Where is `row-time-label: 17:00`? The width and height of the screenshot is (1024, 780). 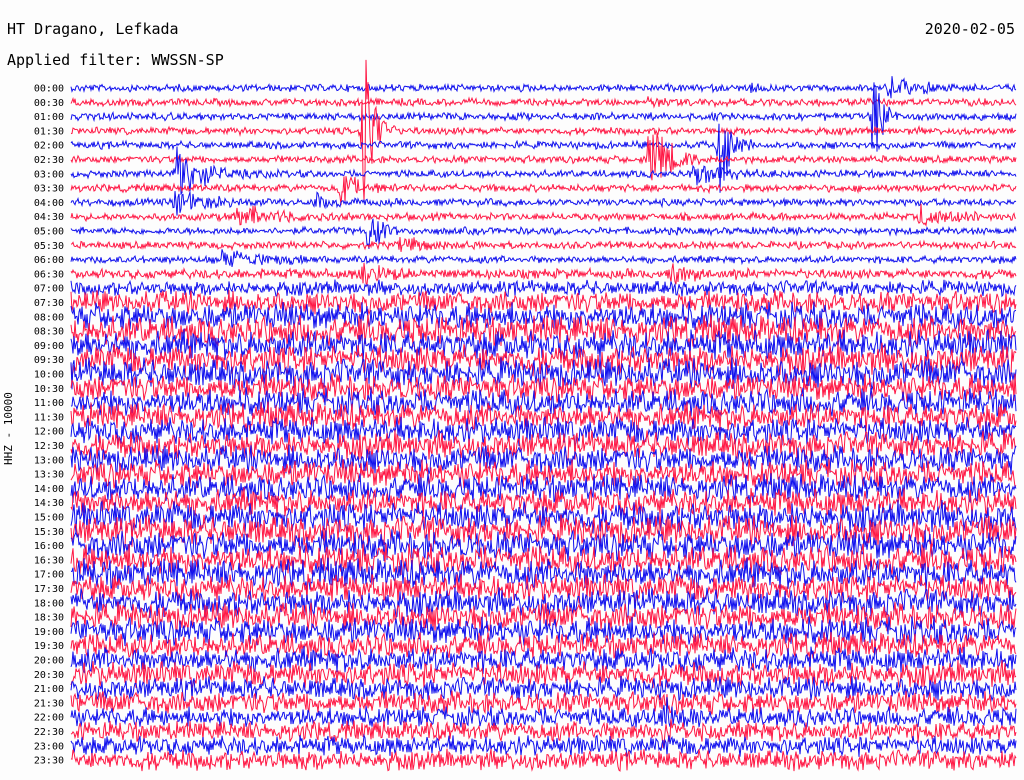
row-time-label: 17:00 is located at coordinates (49, 575).